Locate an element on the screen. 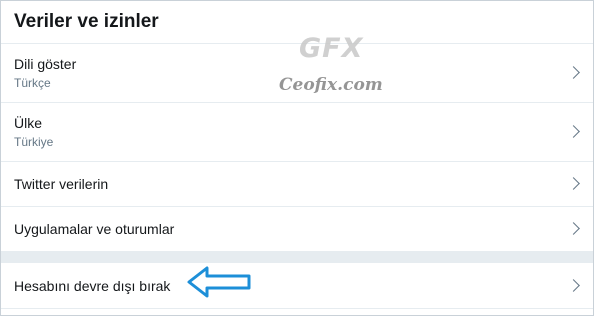  settings-item-label: Uygulamalar ve oturumlar is located at coordinates (94, 229).